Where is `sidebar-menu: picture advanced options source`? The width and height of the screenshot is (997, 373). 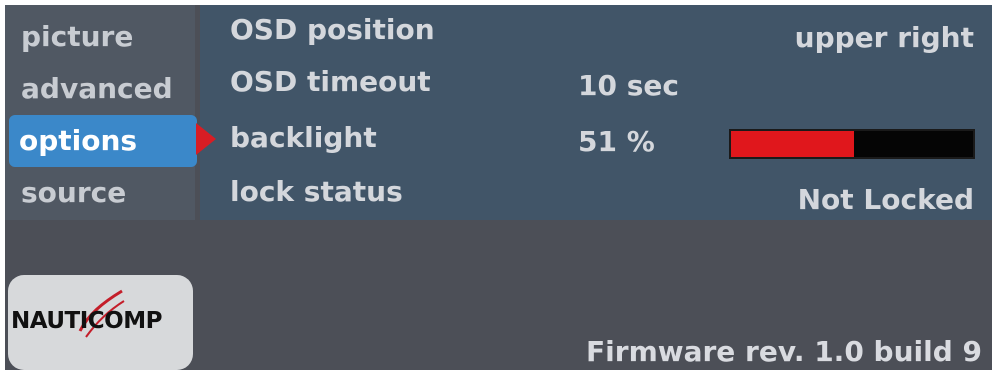 sidebar-menu: picture advanced options source is located at coordinates (101, 112).